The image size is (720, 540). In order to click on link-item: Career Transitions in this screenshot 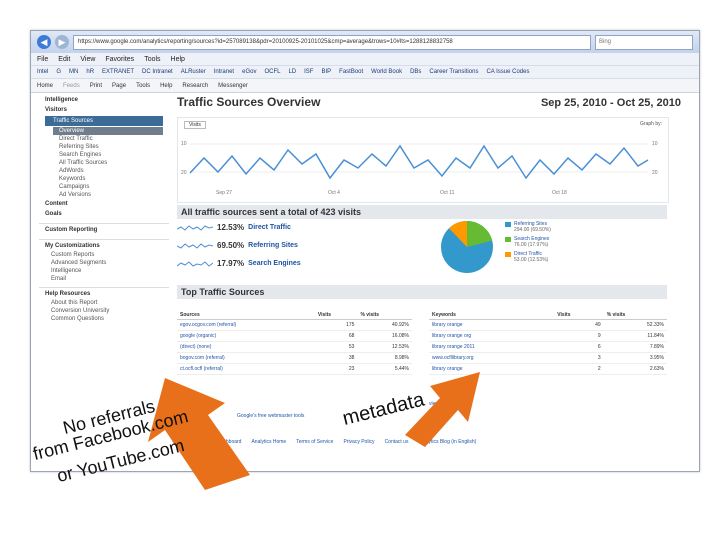, I will do `click(453, 72)`.